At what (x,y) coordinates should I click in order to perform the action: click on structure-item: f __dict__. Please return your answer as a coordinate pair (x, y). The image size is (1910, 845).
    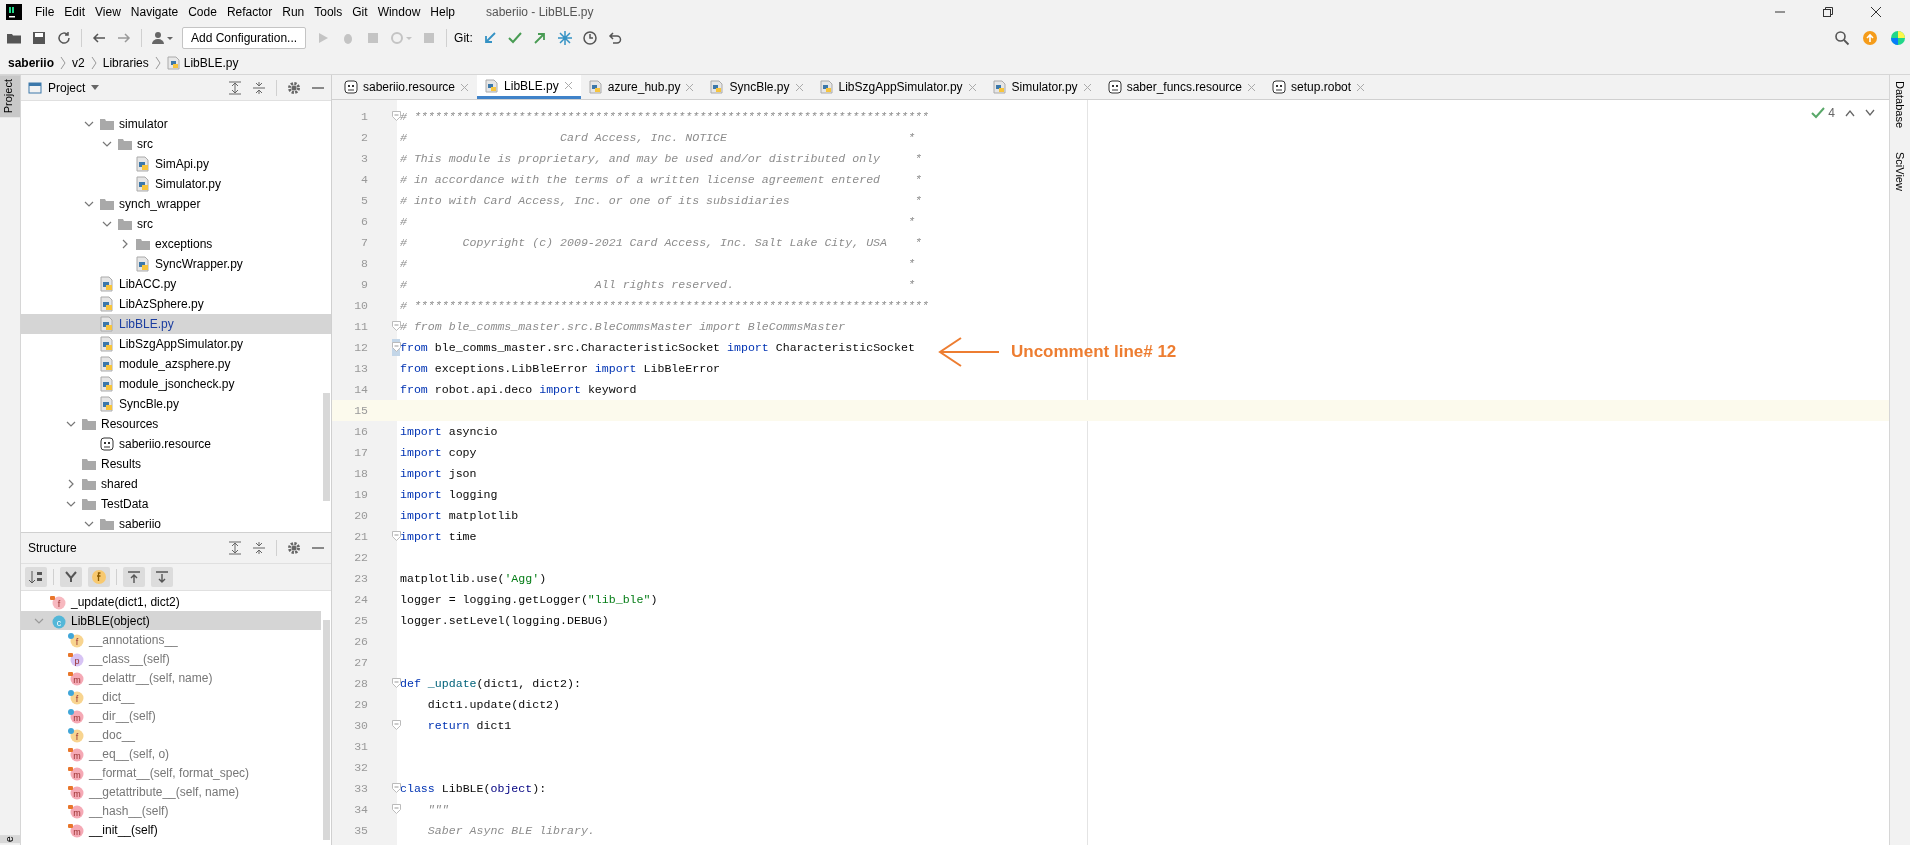
    Looking at the image, I should click on (171, 696).